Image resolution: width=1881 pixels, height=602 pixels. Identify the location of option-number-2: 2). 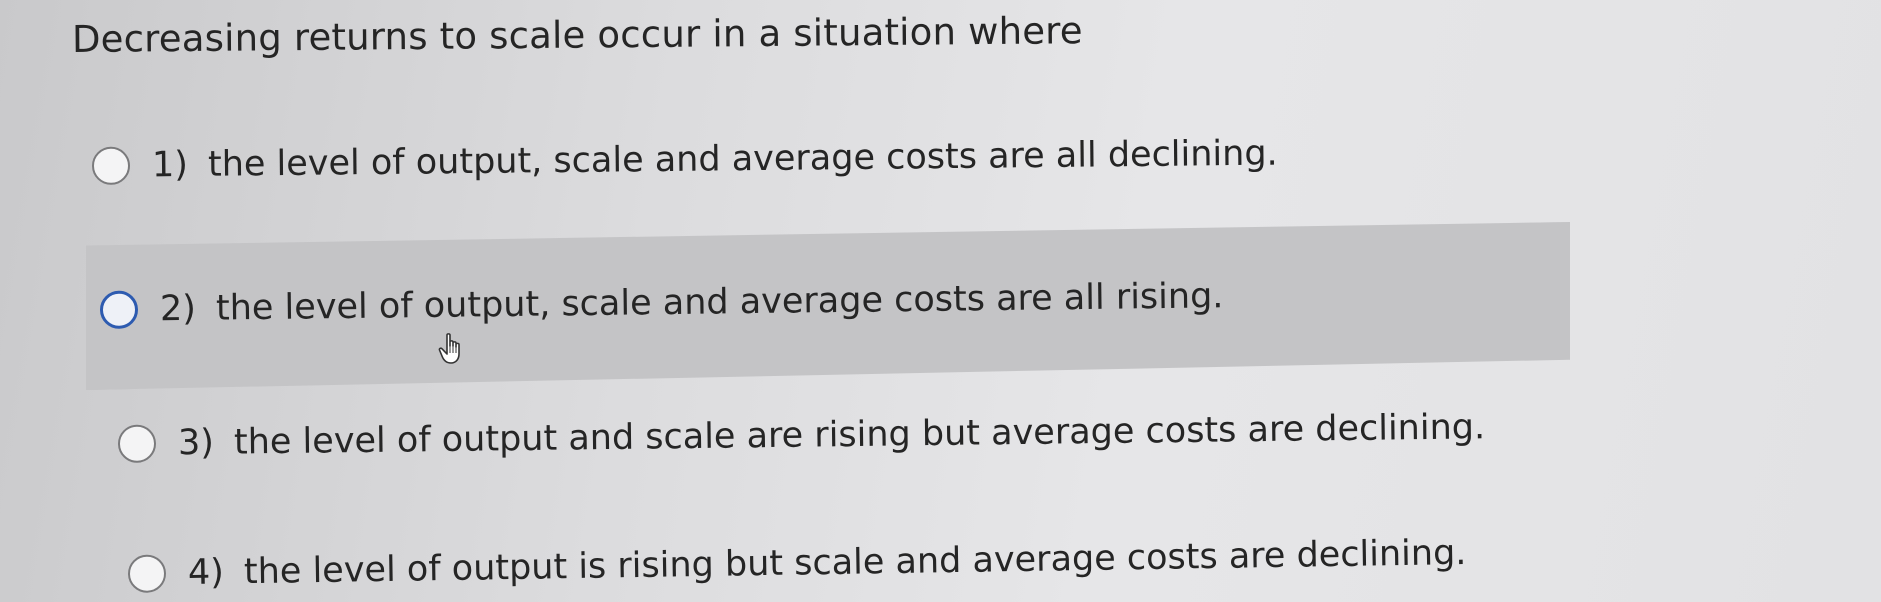
(178, 309).